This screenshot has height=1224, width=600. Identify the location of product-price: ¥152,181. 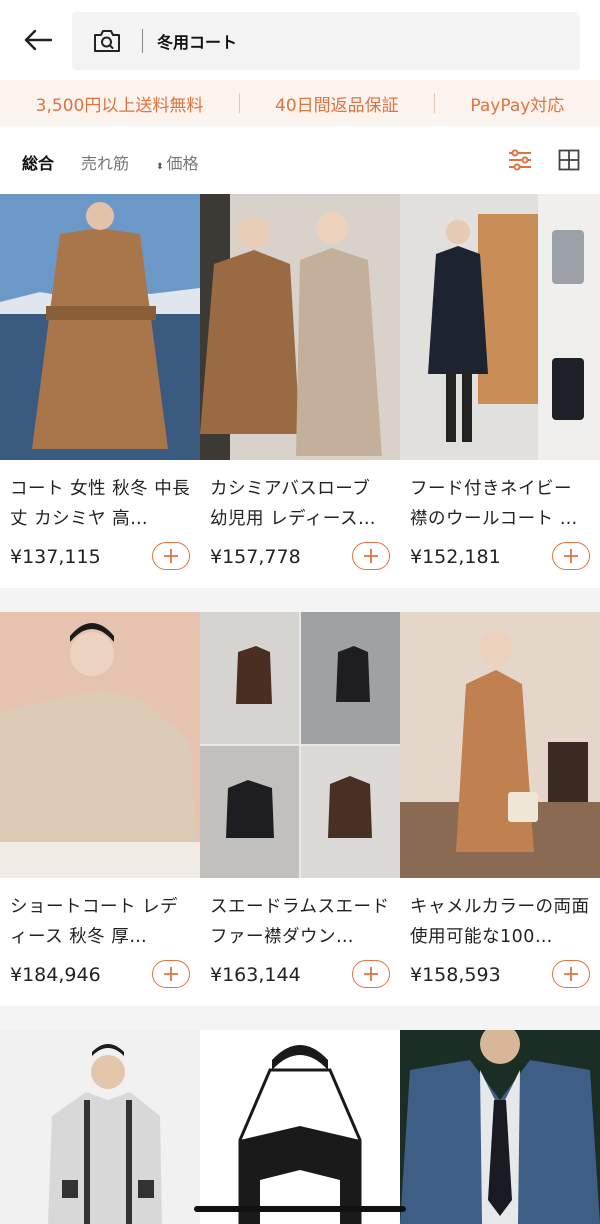
(455, 557).